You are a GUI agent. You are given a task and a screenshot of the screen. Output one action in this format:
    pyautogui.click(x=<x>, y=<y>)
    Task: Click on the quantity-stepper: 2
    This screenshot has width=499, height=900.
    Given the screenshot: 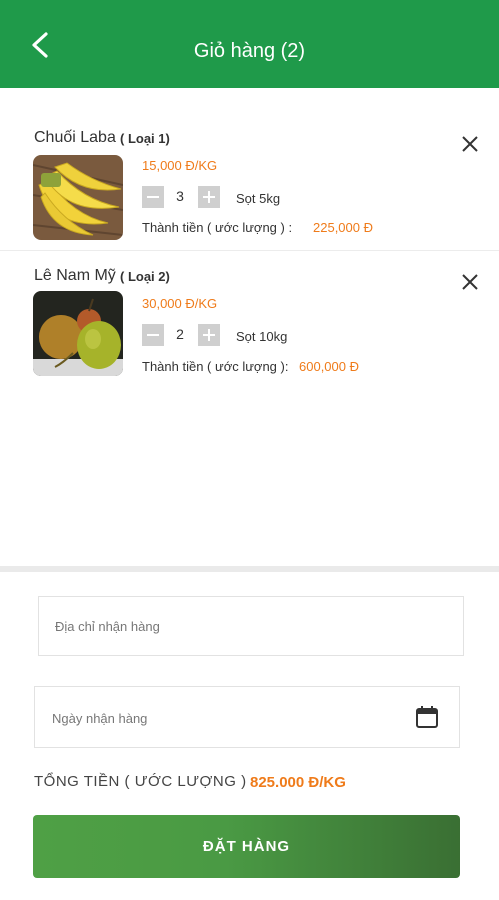 What is the action you would take?
    pyautogui.click(x=182, y=335)
    